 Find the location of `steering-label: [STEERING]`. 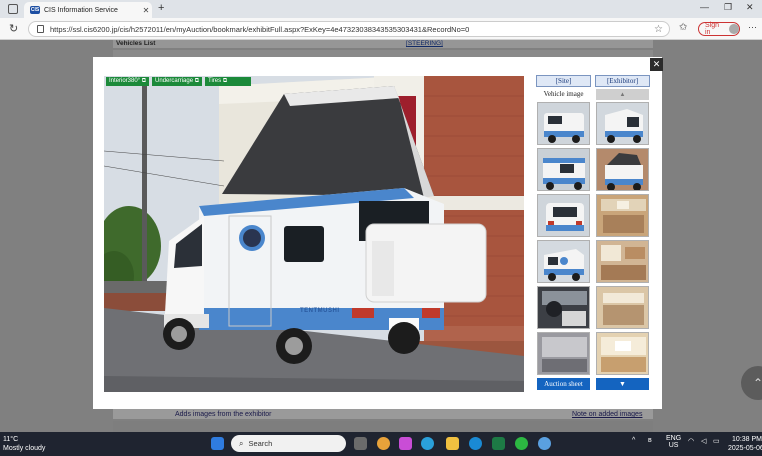

steering-label: [STEERING] is located at coordinates (424, 43).